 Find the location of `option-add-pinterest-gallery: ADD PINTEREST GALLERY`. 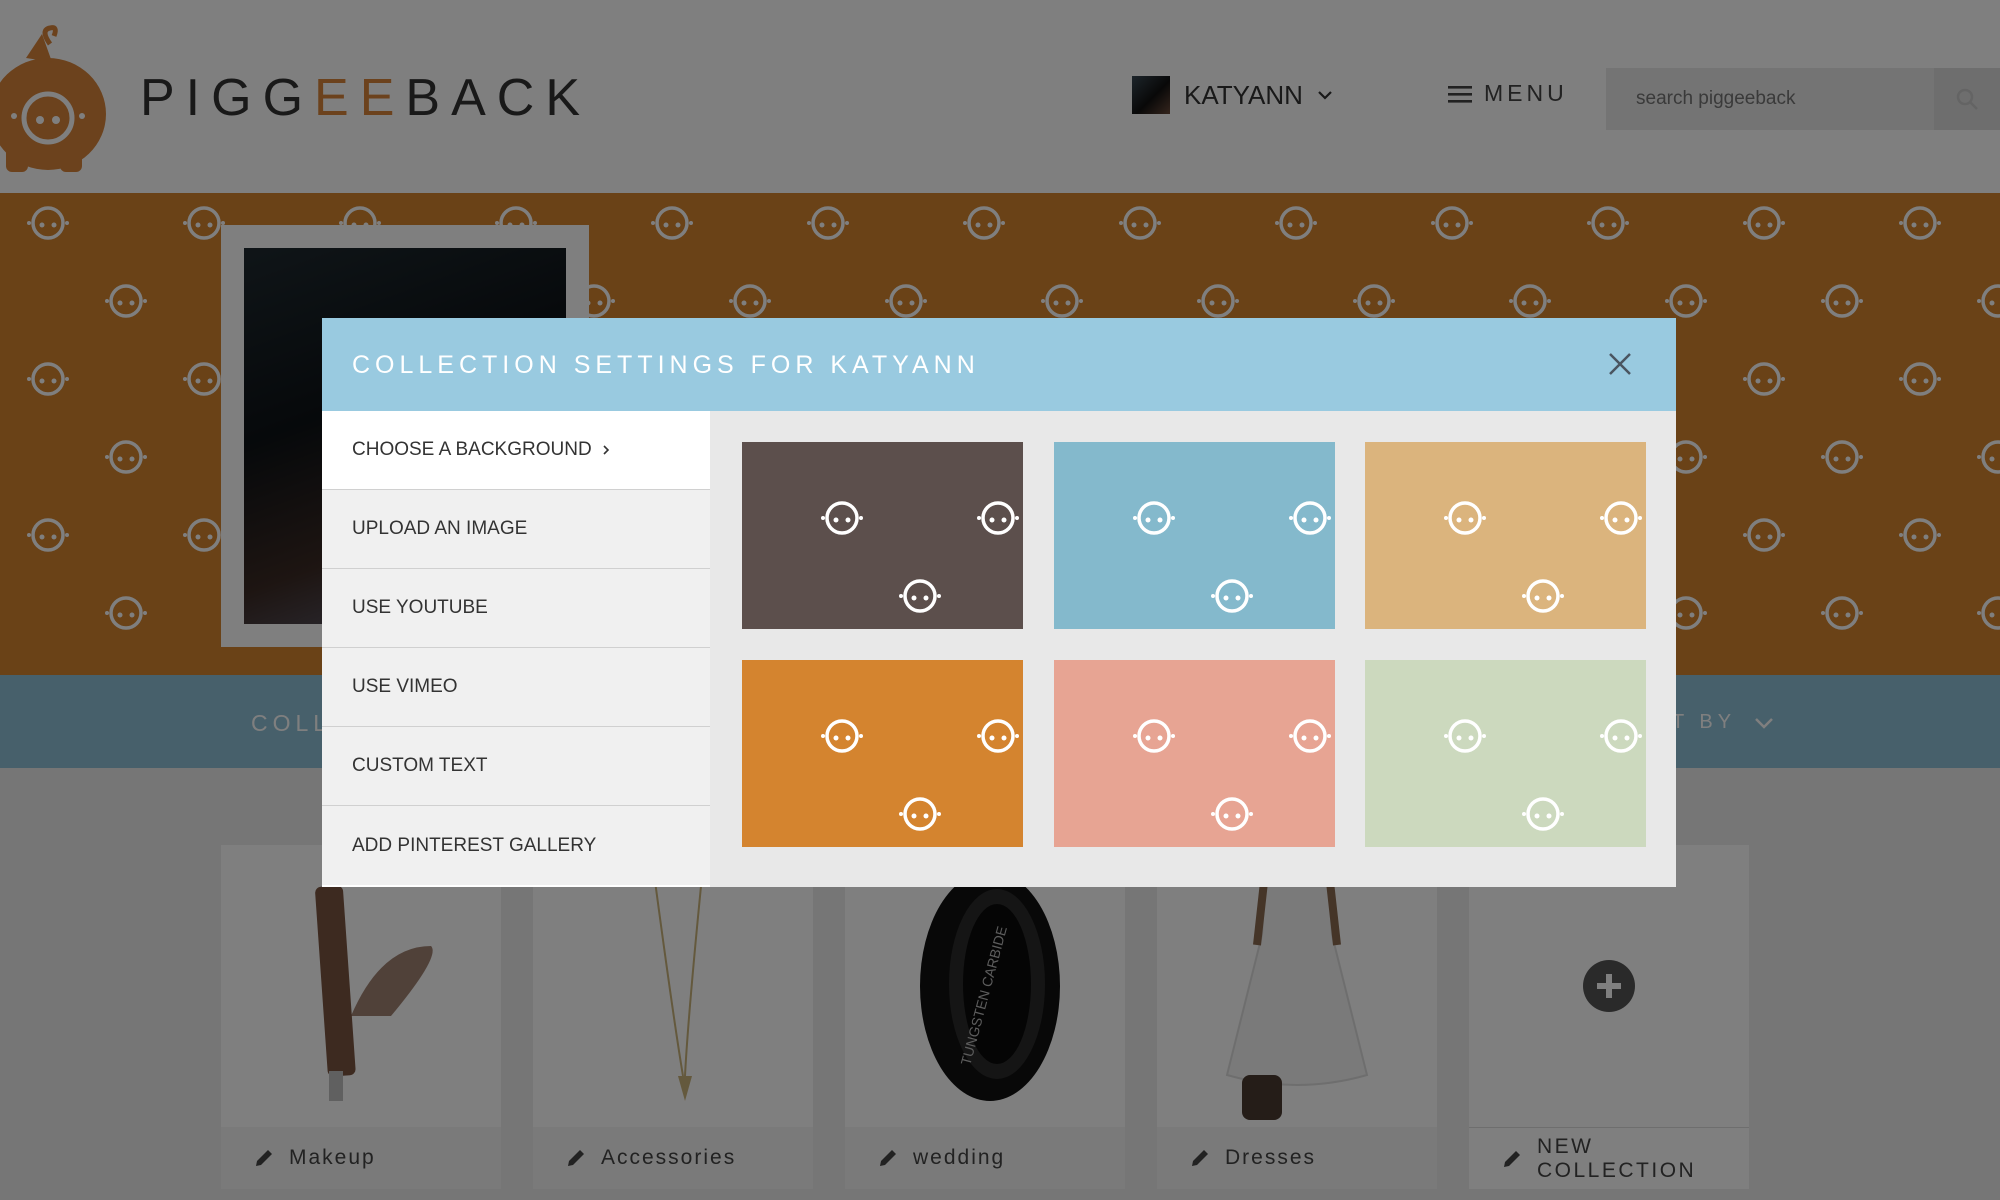

option-add-pinterest-gallery: ADD PINTEREST GALLERY is located at coordinates (516, 845).